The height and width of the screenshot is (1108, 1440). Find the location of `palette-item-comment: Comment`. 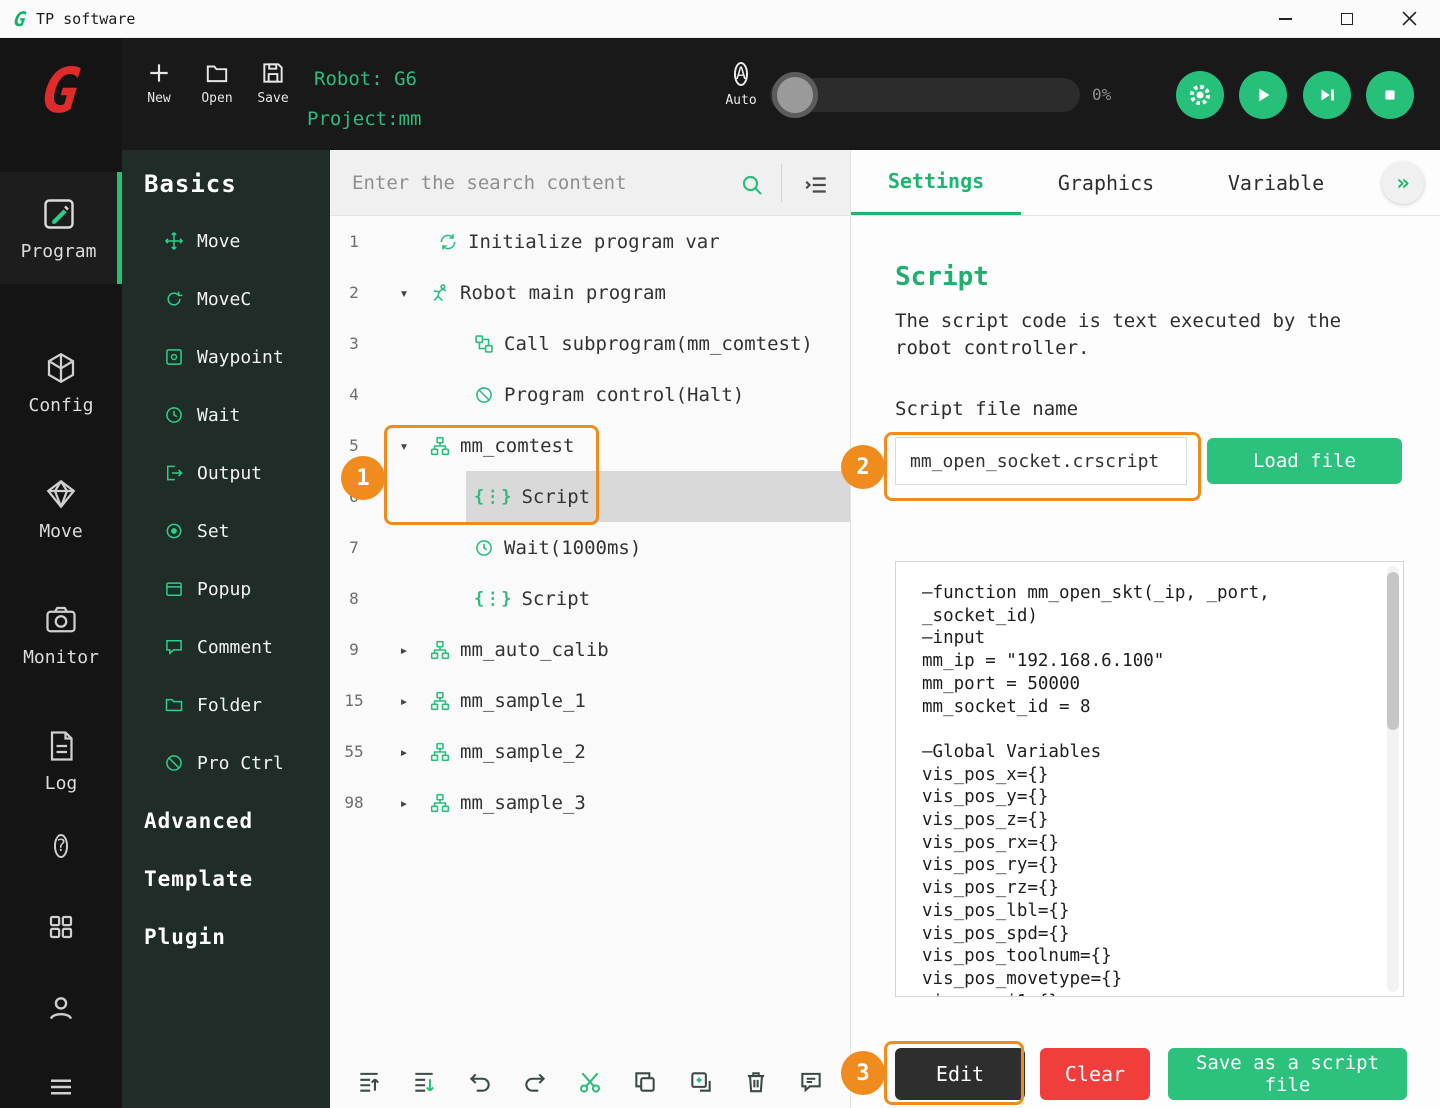

palette-item-comment: Comment is located at coordinates (226, 647).